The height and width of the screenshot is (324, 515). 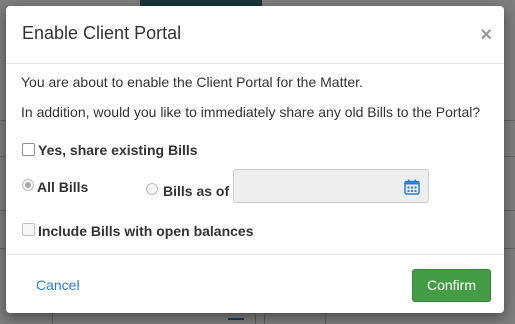 I want to click on all-bills-radio, so click(x=28, y=185).